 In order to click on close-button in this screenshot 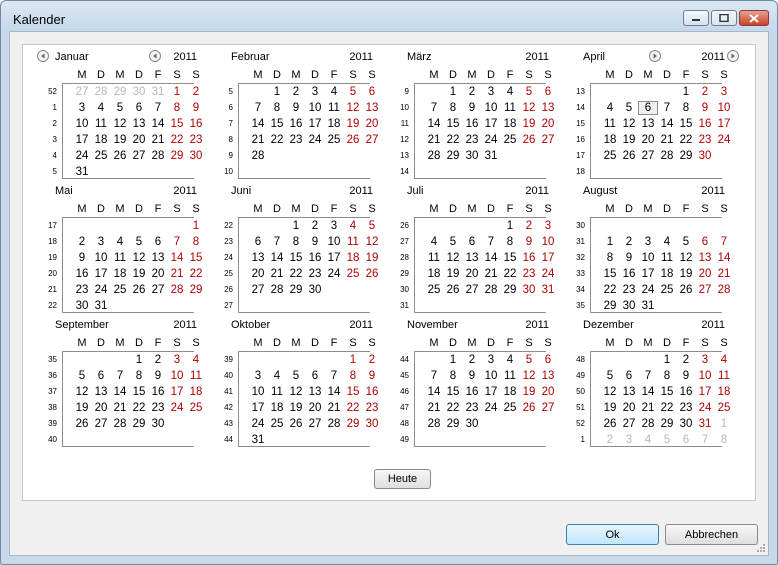, I will do `click(754, 18)`.